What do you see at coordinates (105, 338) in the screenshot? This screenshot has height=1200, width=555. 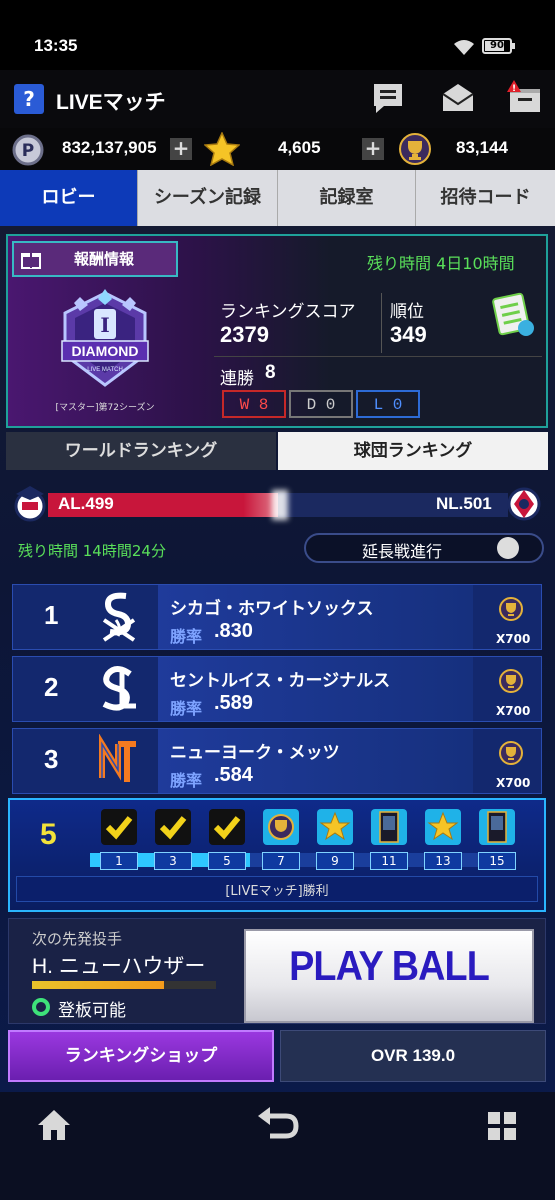 I see `diamond-rank-badge: I DIAMOND LIVE MATCH` at bounding box center [105, 338].